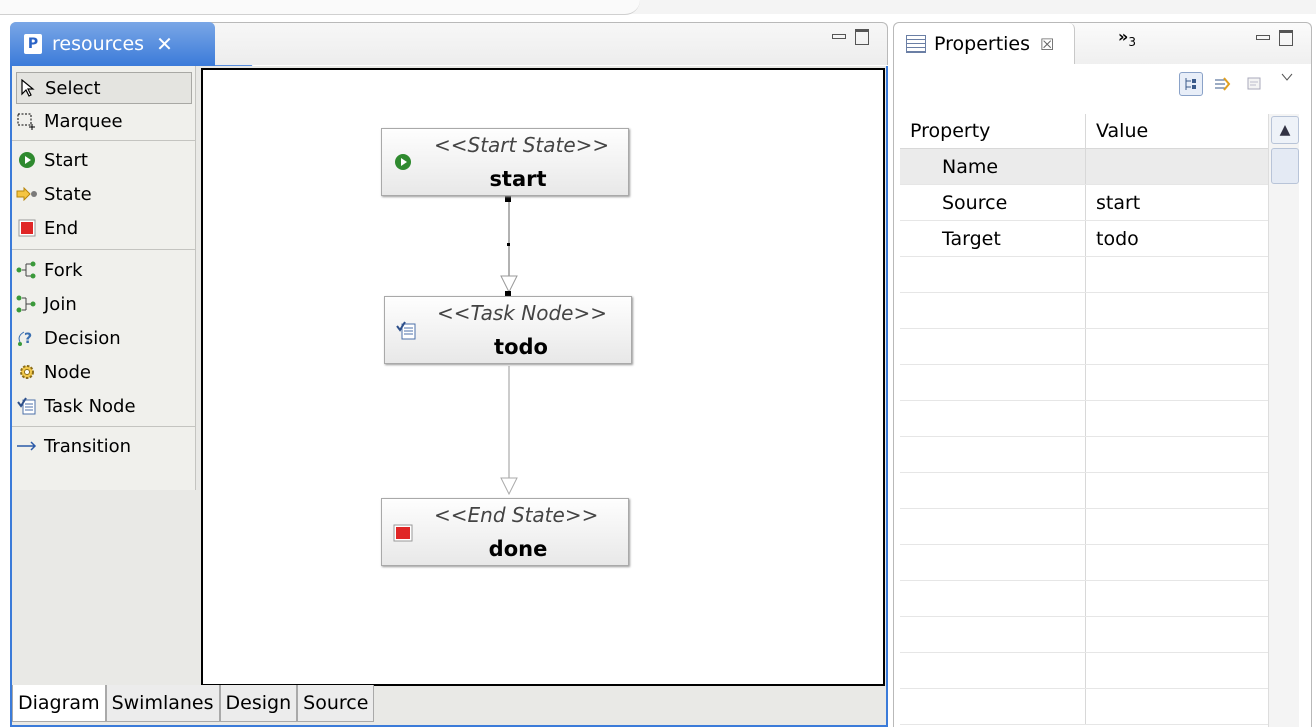 The height and width of the screenshot is (727, 1316). What do you see at coordinates (27, 160) in the screenshot?
I see `start-icon` at bounding box center [27, 160].